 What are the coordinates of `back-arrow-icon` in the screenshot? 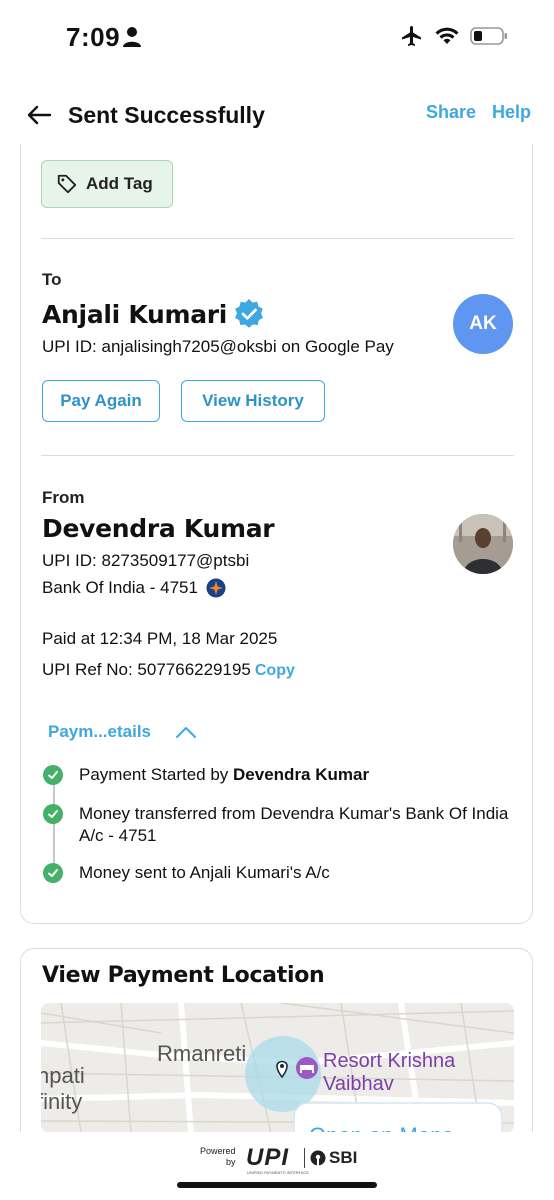 It's located at (39, 115).